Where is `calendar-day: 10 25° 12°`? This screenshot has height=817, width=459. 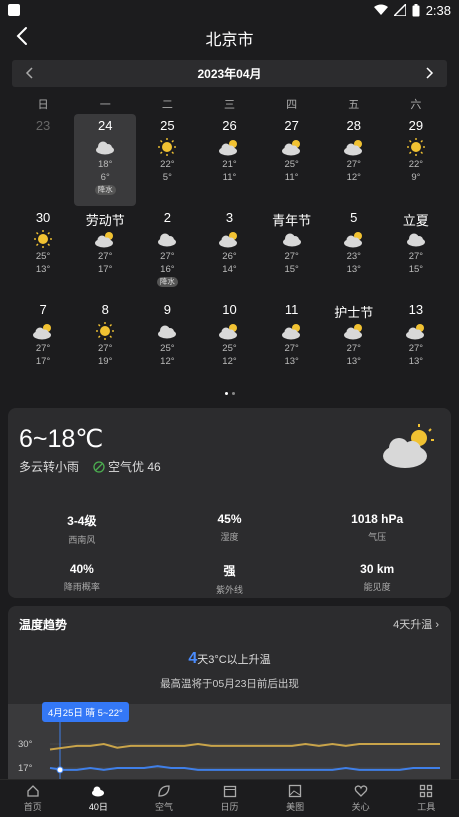
calendar-day: 10 25° 12° is located at coordinates (229, 344).